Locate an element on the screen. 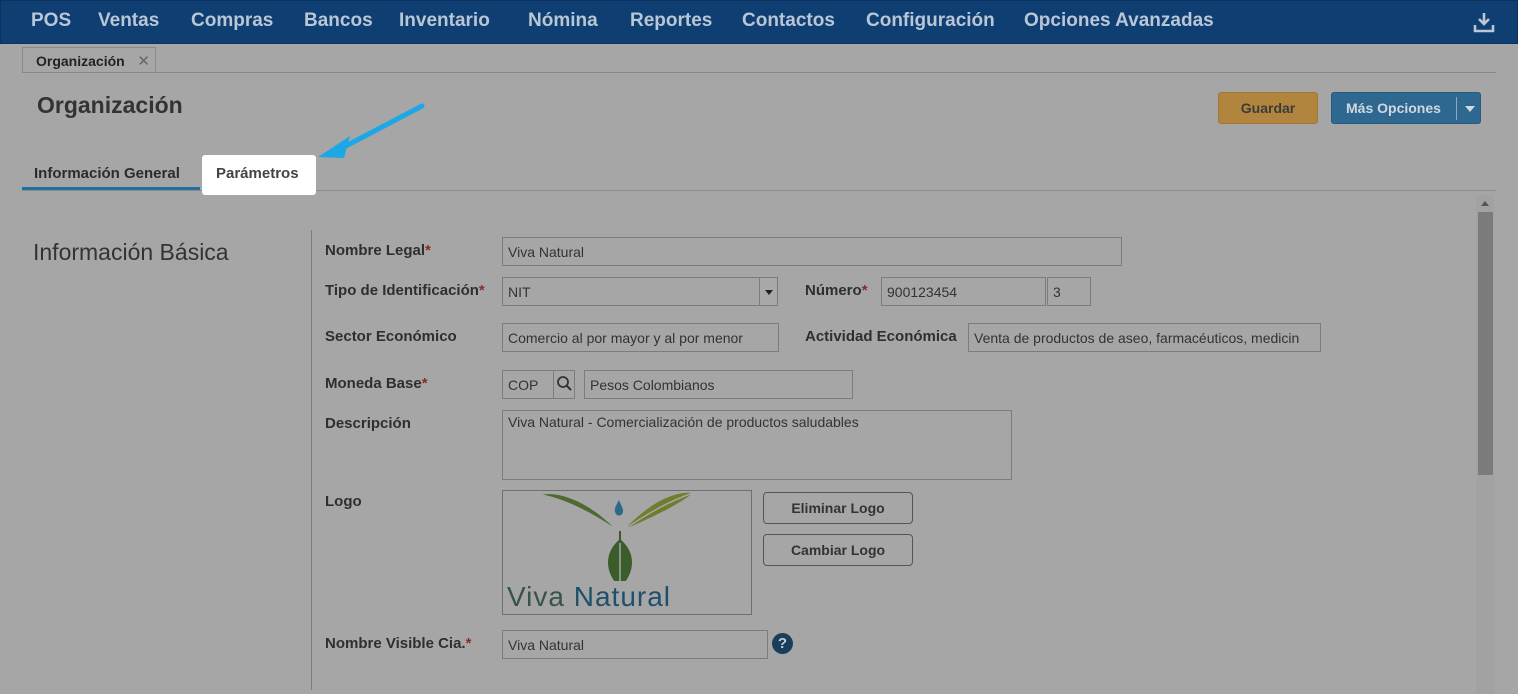 The width and height of the screenshot is (1518, 694). currency-label: Moneda Base* is located at coordinates (376, 383).